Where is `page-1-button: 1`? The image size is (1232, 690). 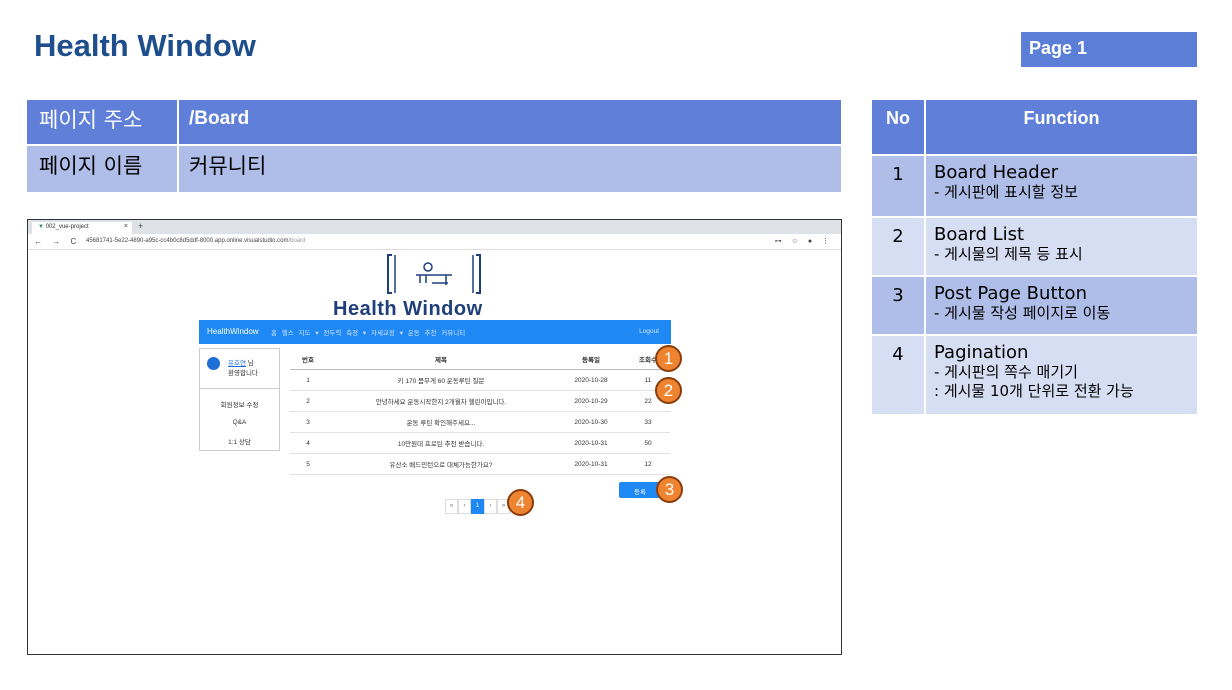
page-1-button: 1 is located at coordinates (477, 506).